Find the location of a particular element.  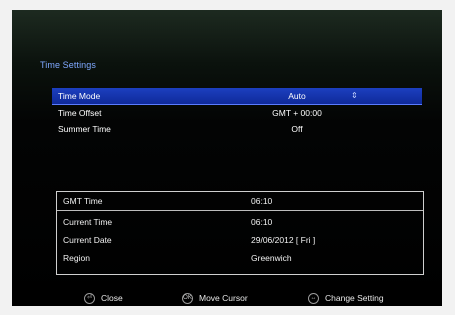

close-hint: ⏎ Close is located at coordinates (103, 298).